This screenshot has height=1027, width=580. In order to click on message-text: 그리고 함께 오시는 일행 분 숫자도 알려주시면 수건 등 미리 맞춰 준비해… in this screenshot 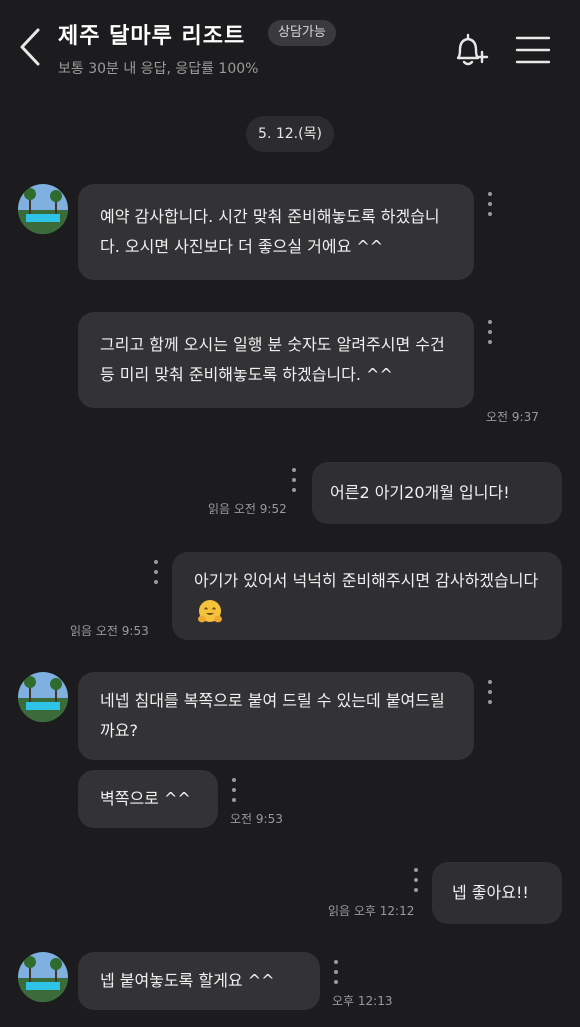, I will do `click(272, 359)`.